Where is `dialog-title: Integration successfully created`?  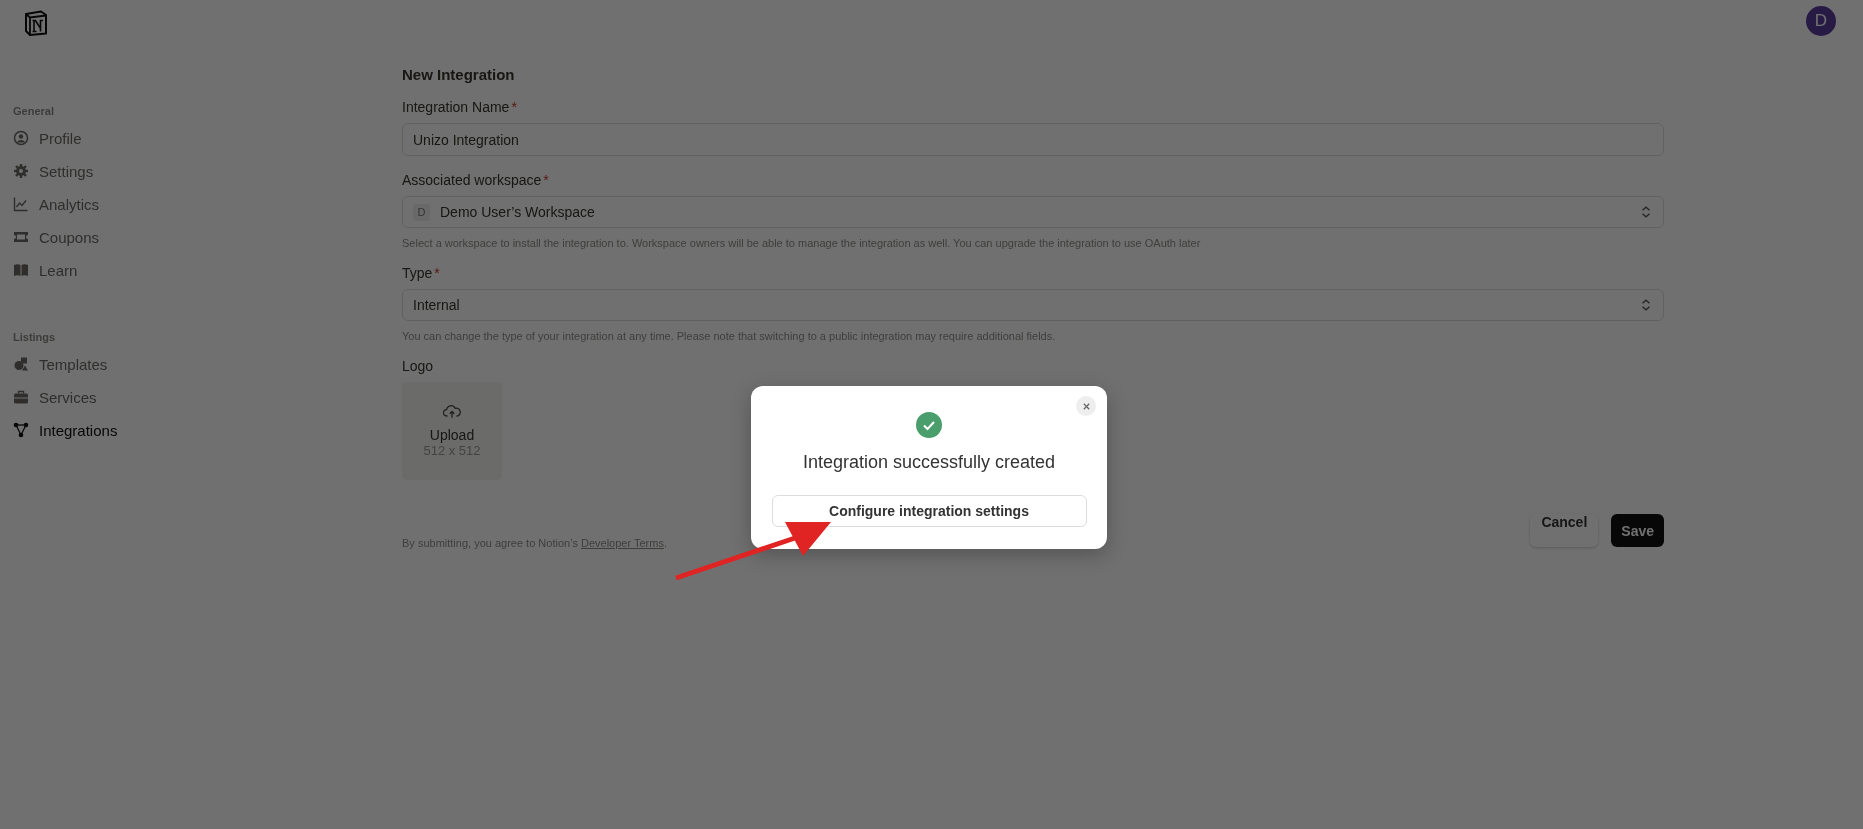
dialog-title: Integration successfully created is located at coordinates (929, 462).